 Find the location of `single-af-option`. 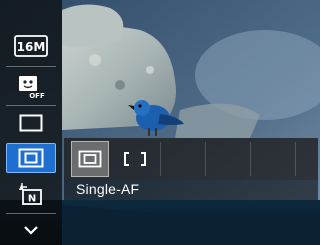

single-af-option is located at coordinates (90, 159).